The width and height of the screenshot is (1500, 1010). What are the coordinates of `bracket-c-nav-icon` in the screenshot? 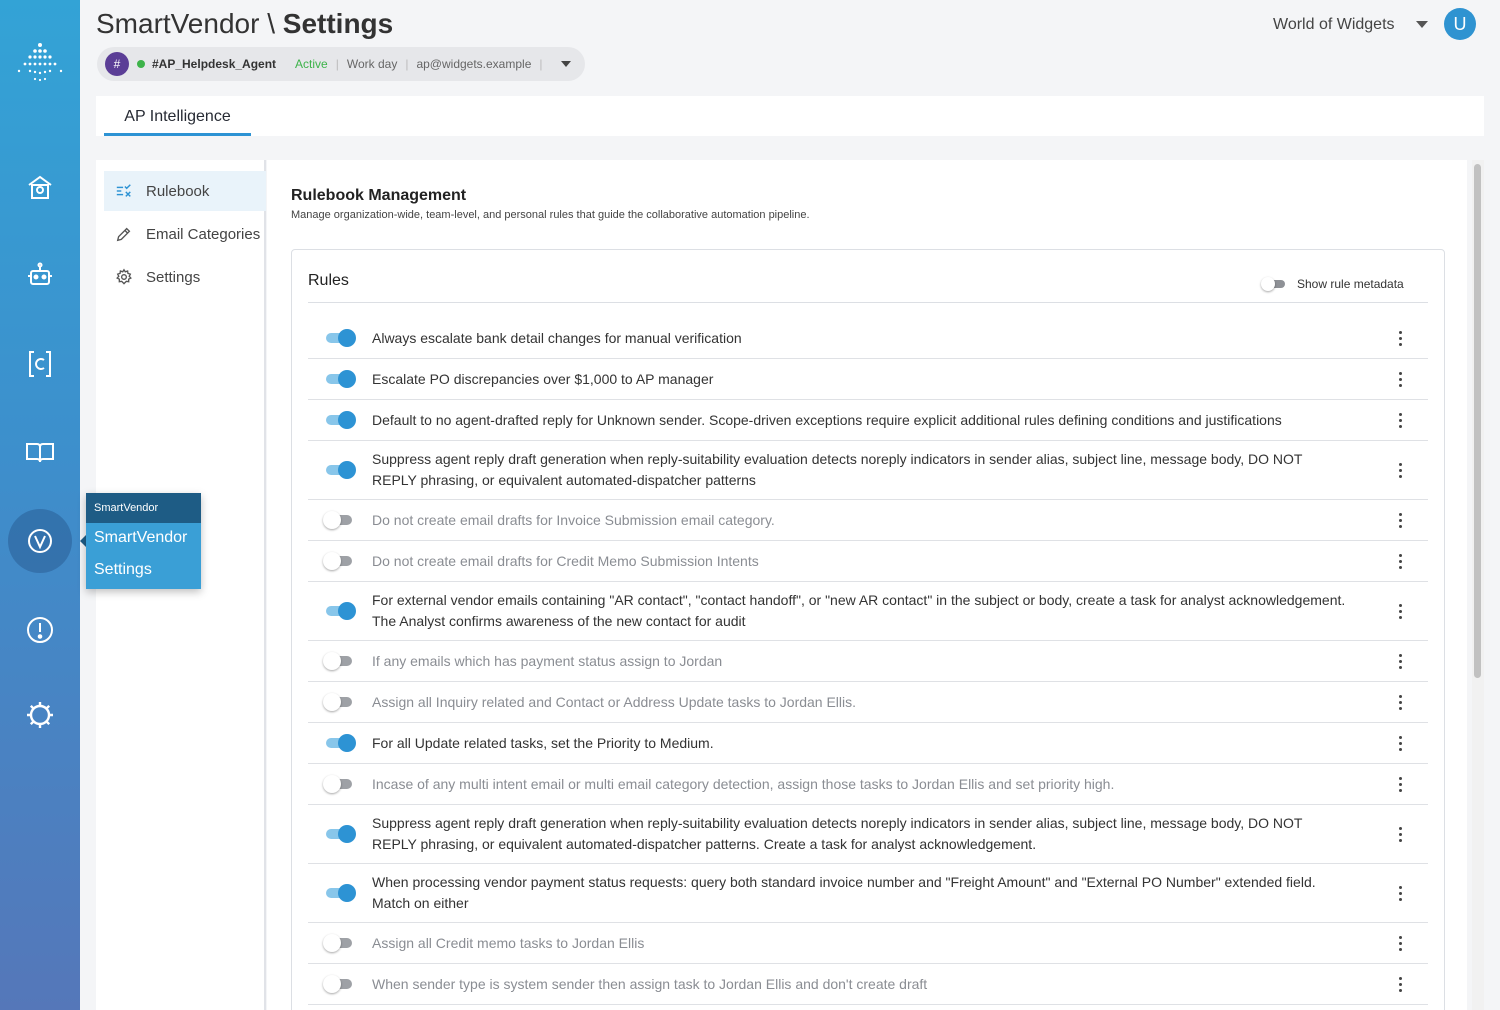 It's located at (40, 364).